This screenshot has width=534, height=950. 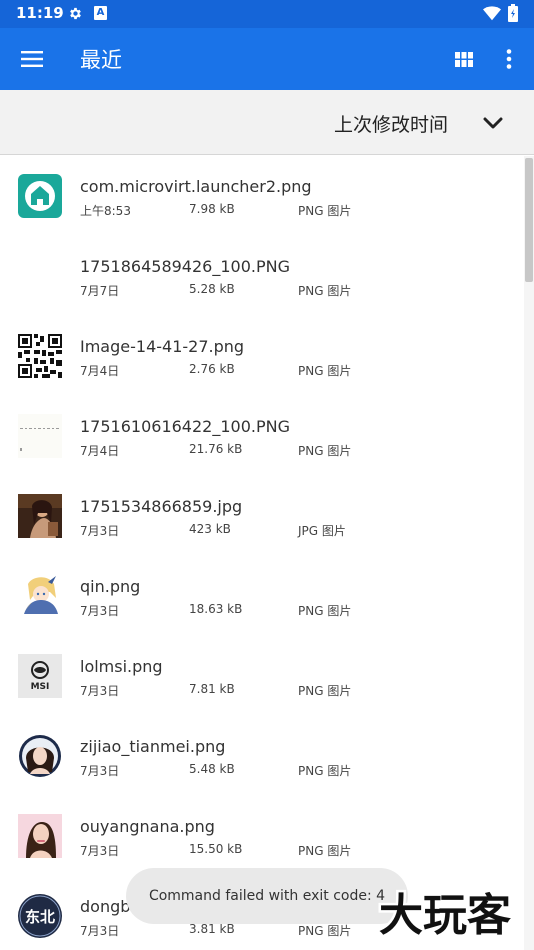 What do you see at coordinates (40, 756) in the screenshot?
I see `round-portrait-image` at bounding box center [40, 756].